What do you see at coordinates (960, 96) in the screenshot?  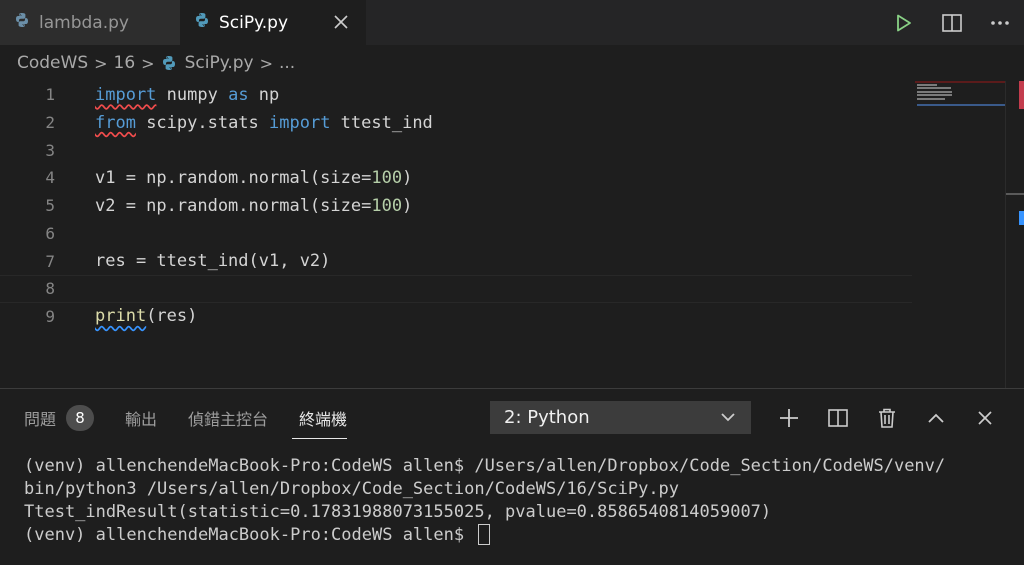 I see `minimap` at bounding box center [960, 96].